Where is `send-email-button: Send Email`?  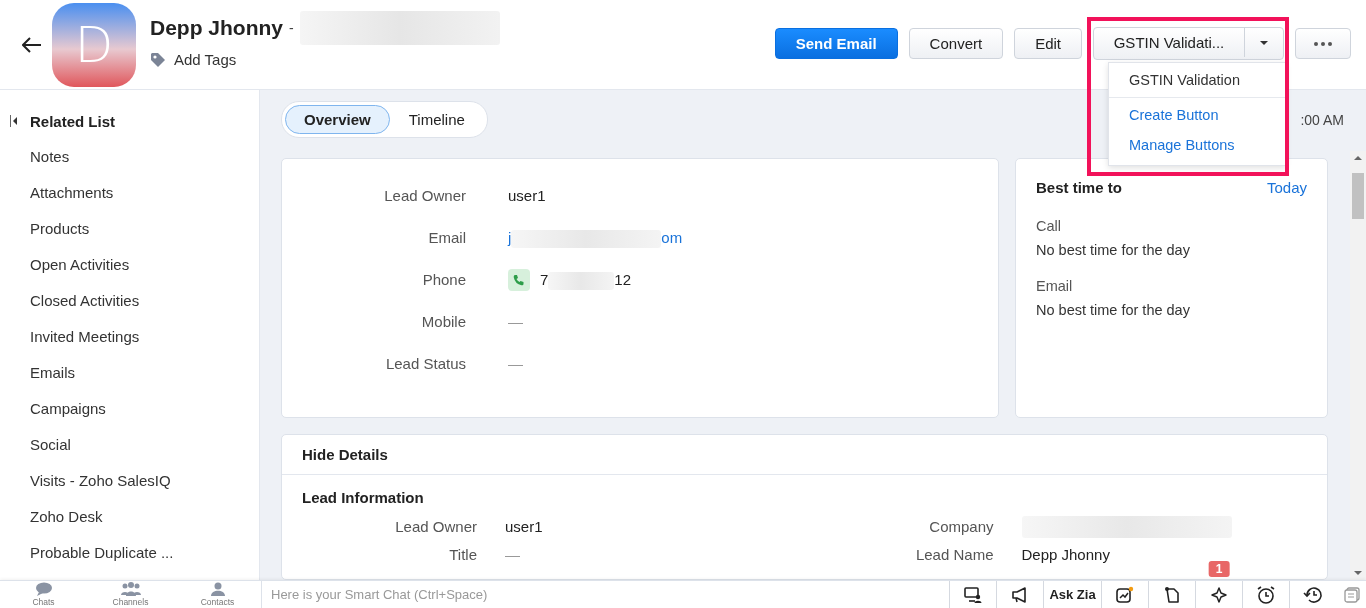 send-email-button: Send Email is located at coordinates (836, 43).